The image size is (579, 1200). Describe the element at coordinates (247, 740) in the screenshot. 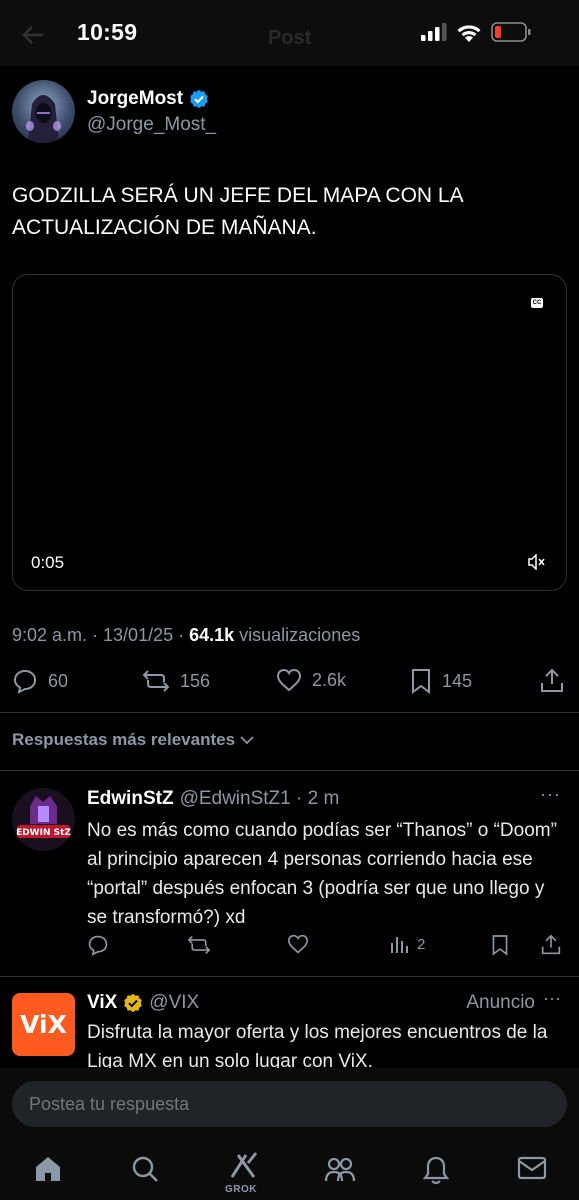

I see `chevron-down-icon` at that location.